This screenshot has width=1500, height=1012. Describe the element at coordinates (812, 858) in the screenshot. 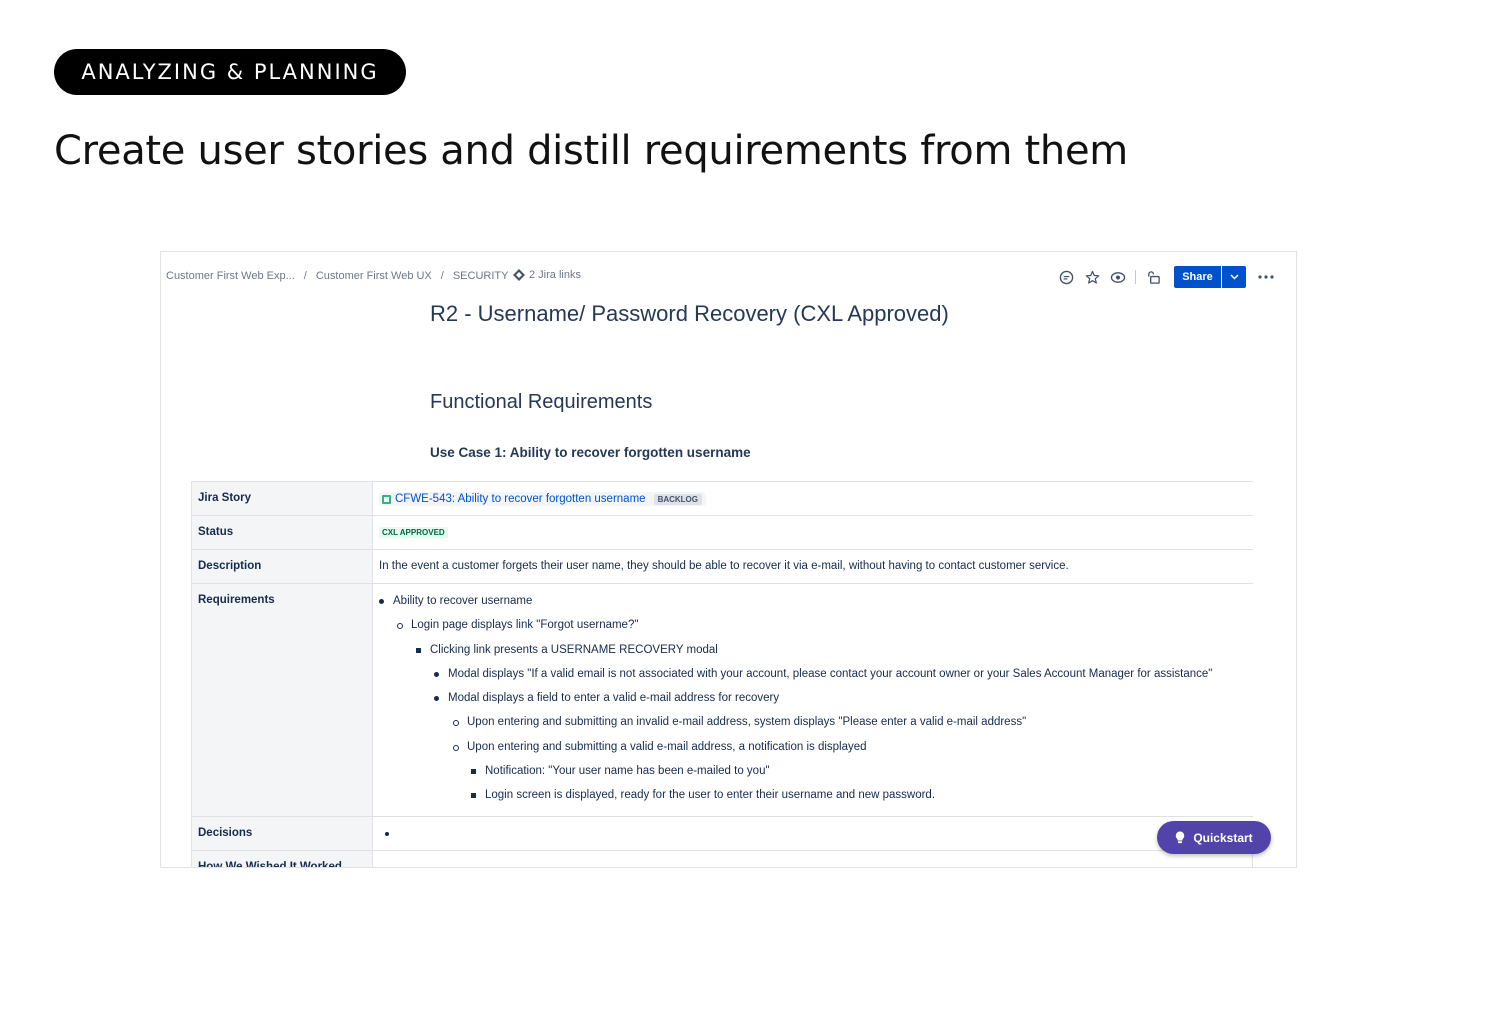

I see `how-cell` at that location.